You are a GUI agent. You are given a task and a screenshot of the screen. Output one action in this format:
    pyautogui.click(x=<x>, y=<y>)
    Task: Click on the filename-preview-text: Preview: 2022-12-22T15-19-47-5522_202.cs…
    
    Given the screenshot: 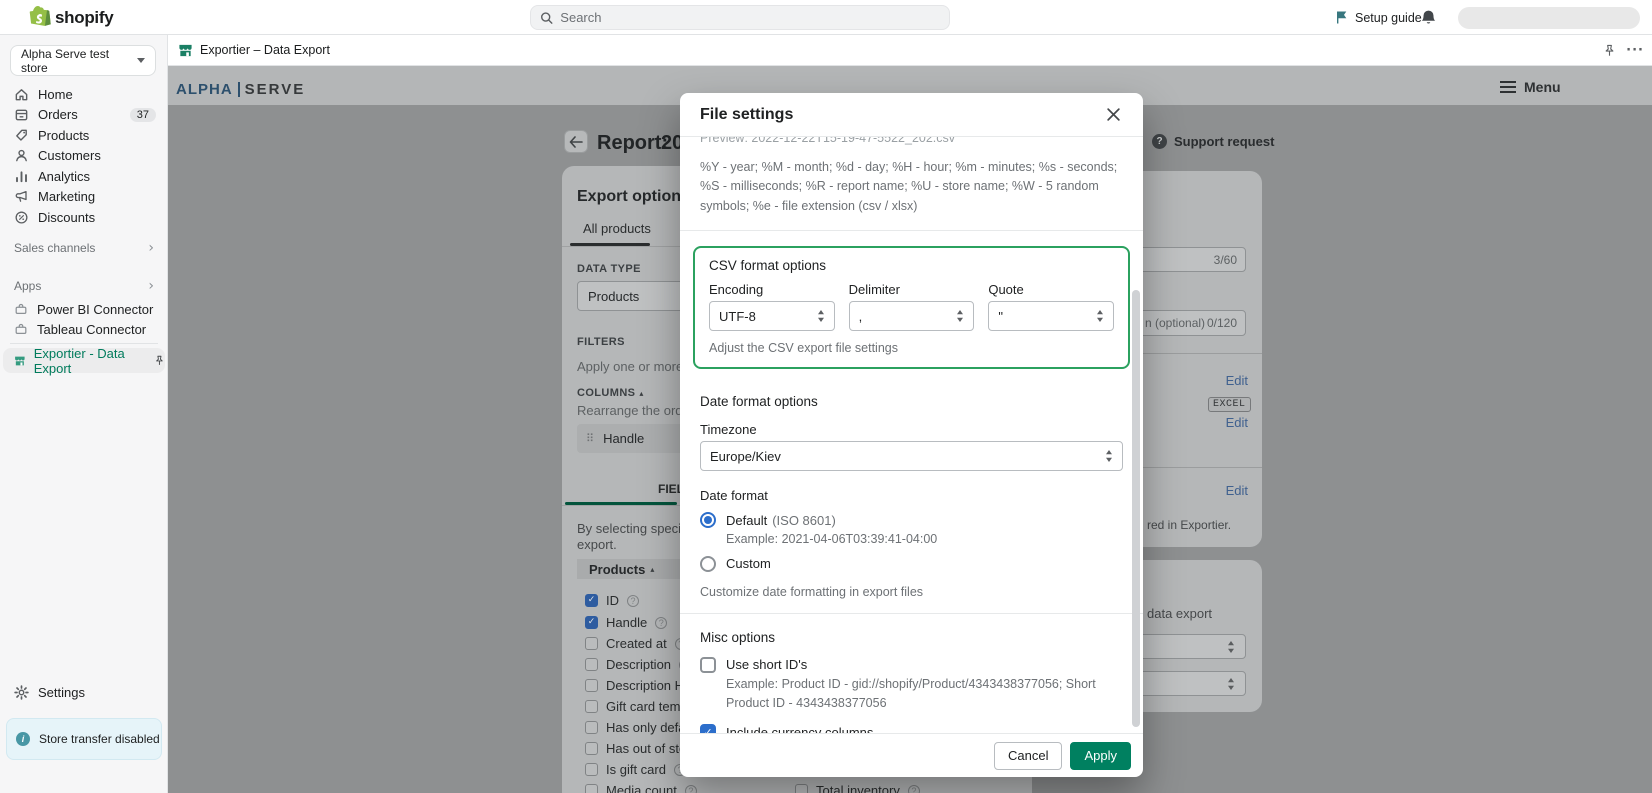 What is the action you would take?
    pyautogui.click(x=828, y=141)
    